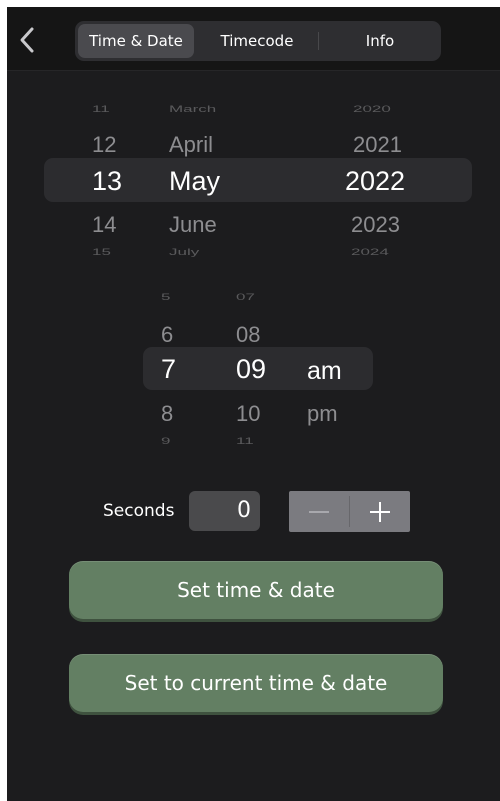 The height and width of the screenshot is (801, 500). Describe the element at coordinates (224, 511) in the screenshot. I see `seconds-value-field: 0` at that location.